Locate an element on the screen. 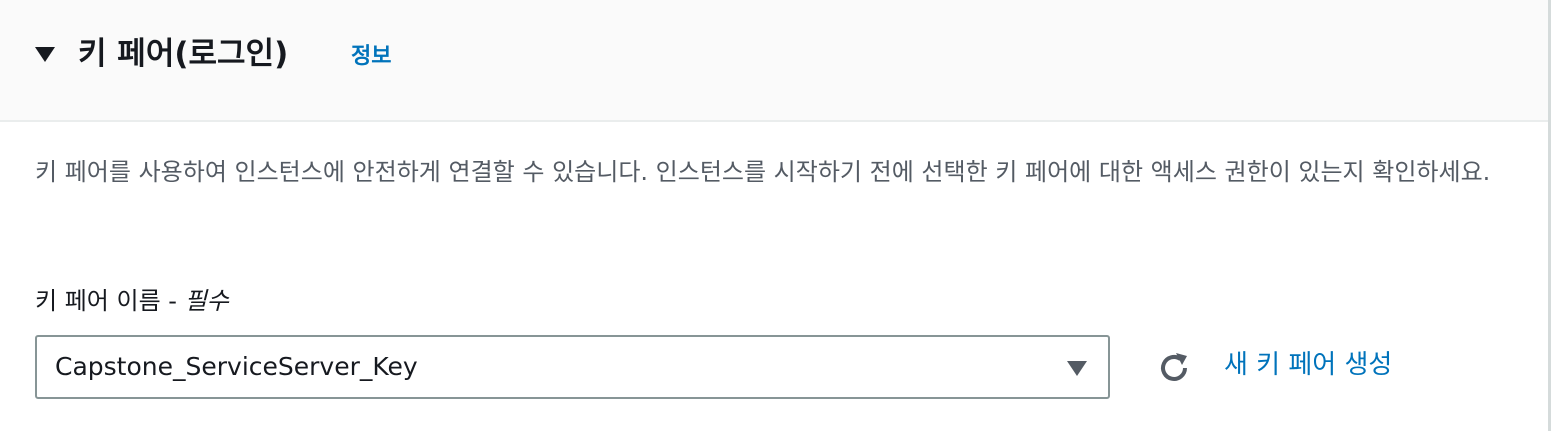 The image size is (1554, 431). required-marker: 필수 is located at coordinates (206, 301).